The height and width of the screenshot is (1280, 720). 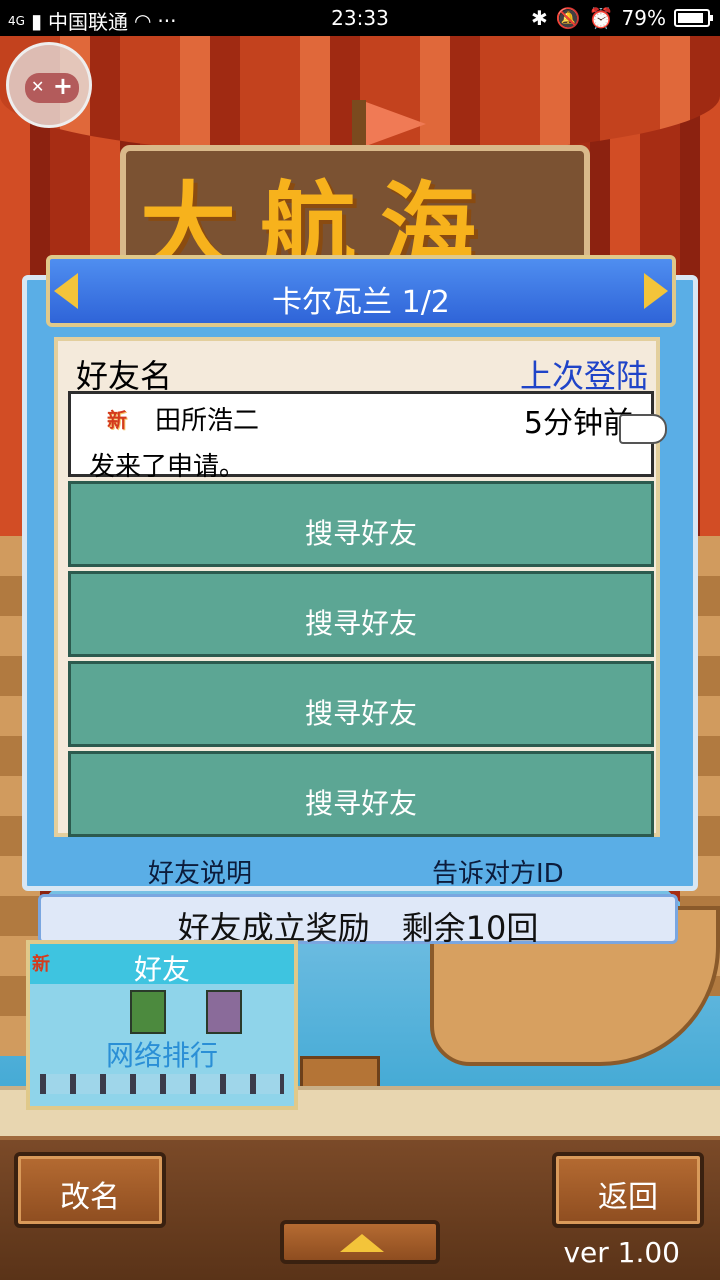 What do you see at coordinates (200, 871) in the screenshot?
I see `friend-help-link: 好友说明` at bounding box center [200, 871].